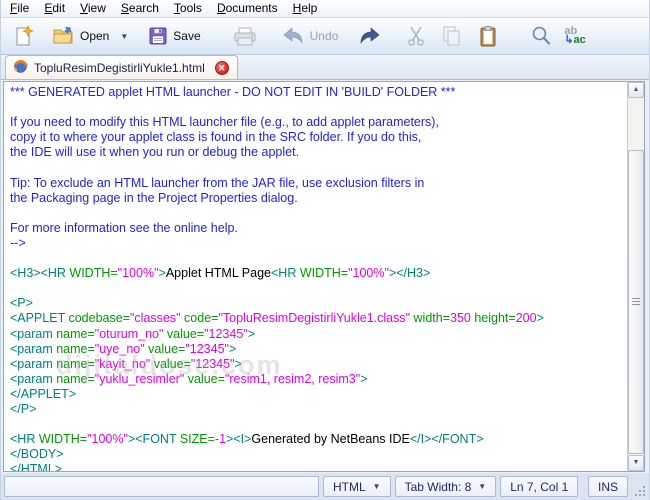  I want to click on code-line: <param name="uye_no" value="12345">, so click(123, 348).